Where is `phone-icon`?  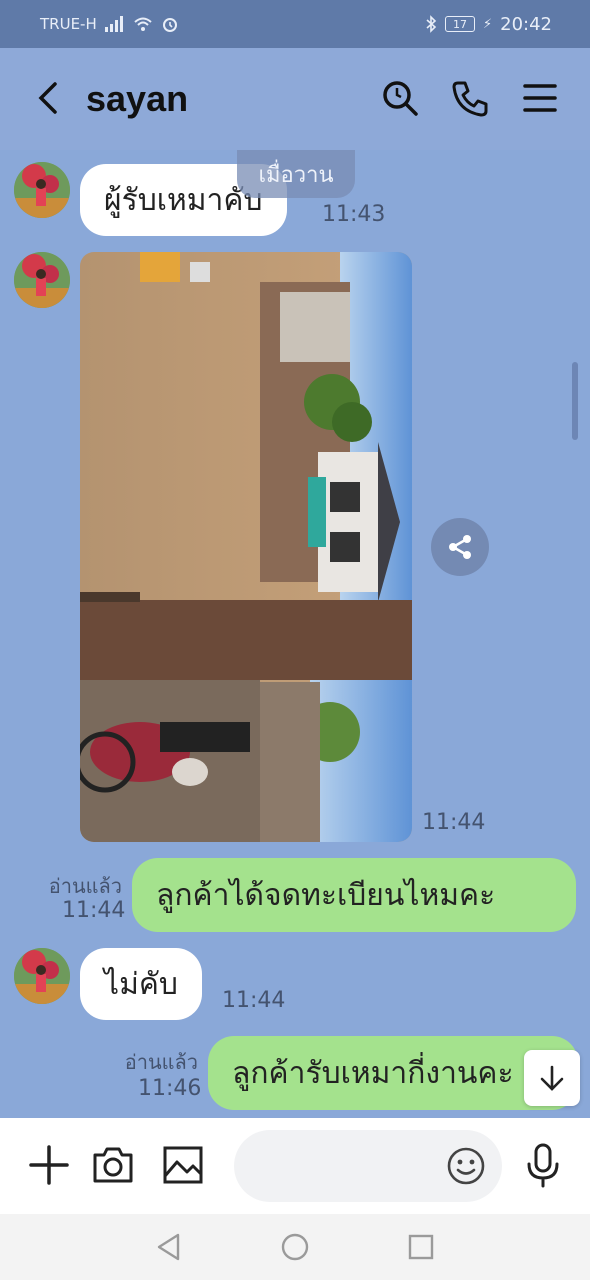 phone-icon is located at coordinates (470, 98).